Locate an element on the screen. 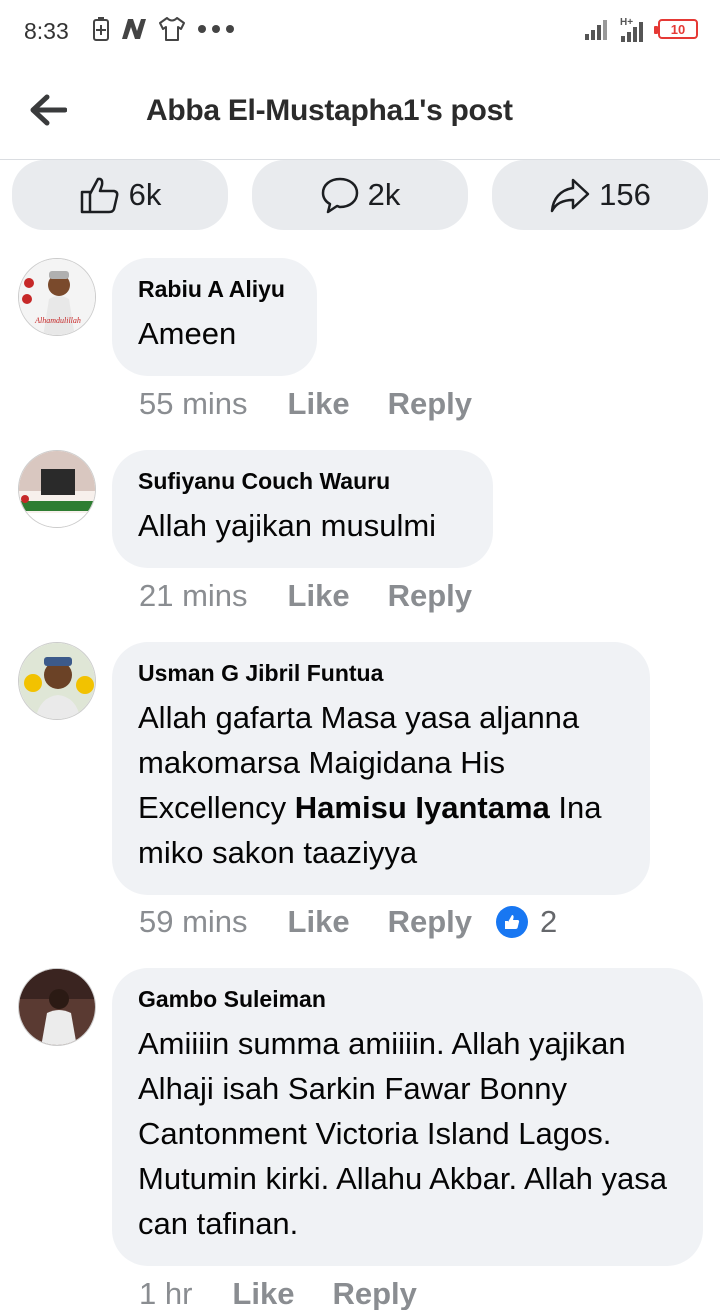  comment-time: 55 mins is located at coordinates (193, 404).